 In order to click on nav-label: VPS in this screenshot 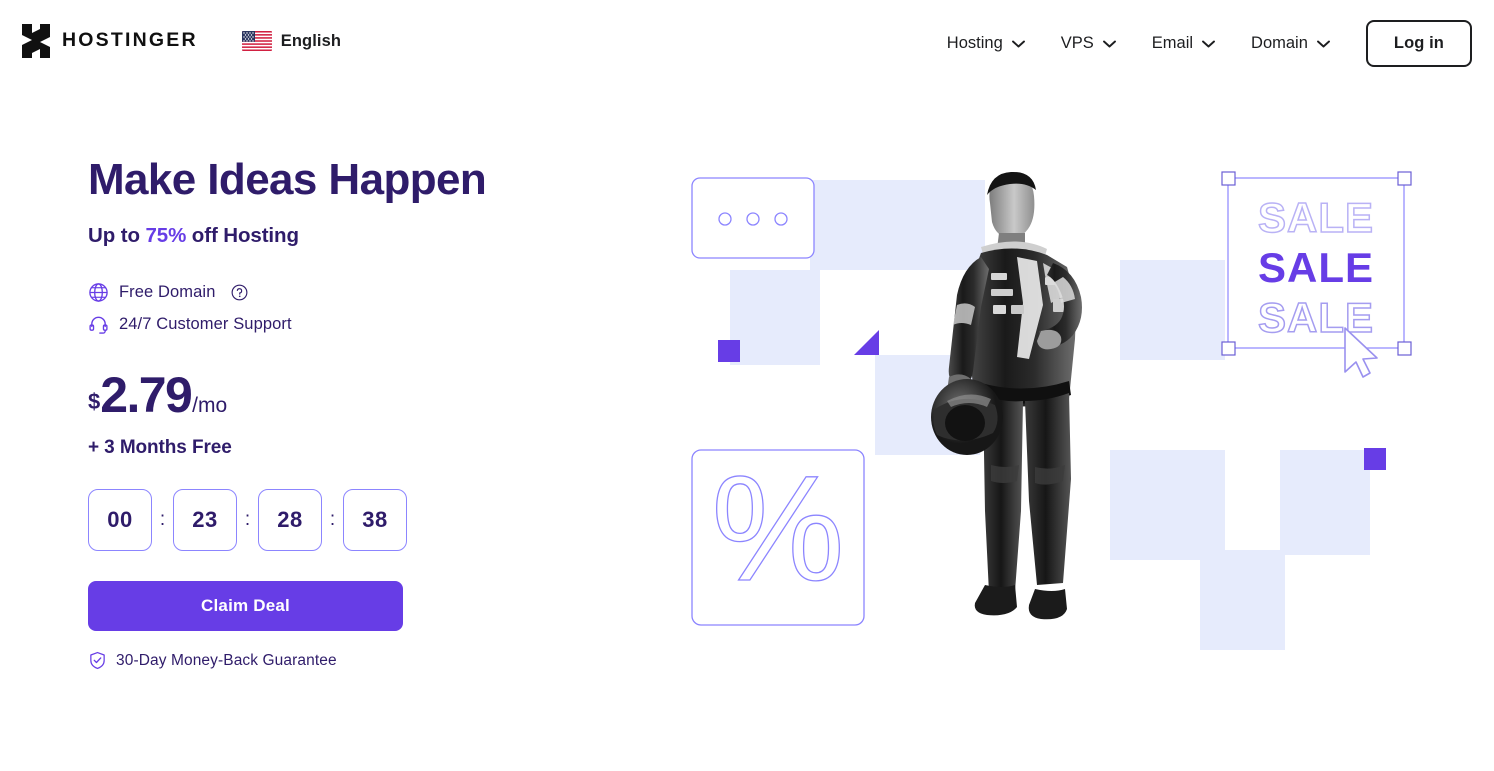, I will do `click(1077, 43)`.